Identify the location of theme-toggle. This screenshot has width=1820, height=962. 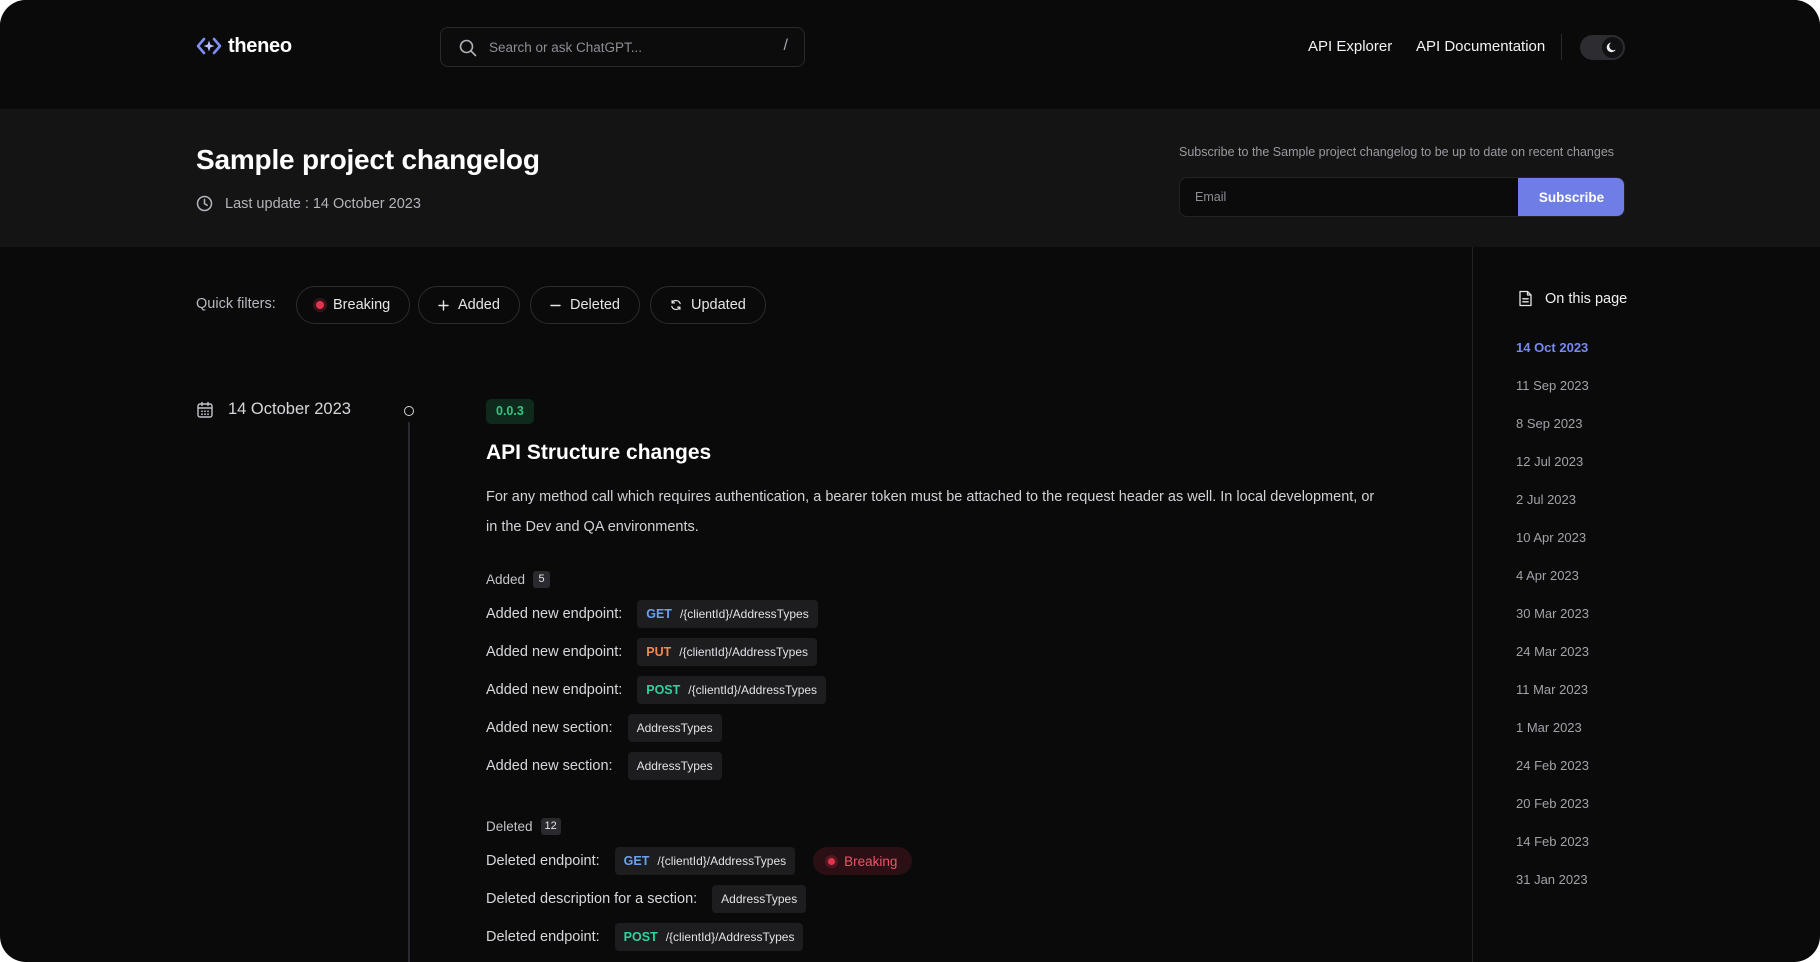
(1602, 47).